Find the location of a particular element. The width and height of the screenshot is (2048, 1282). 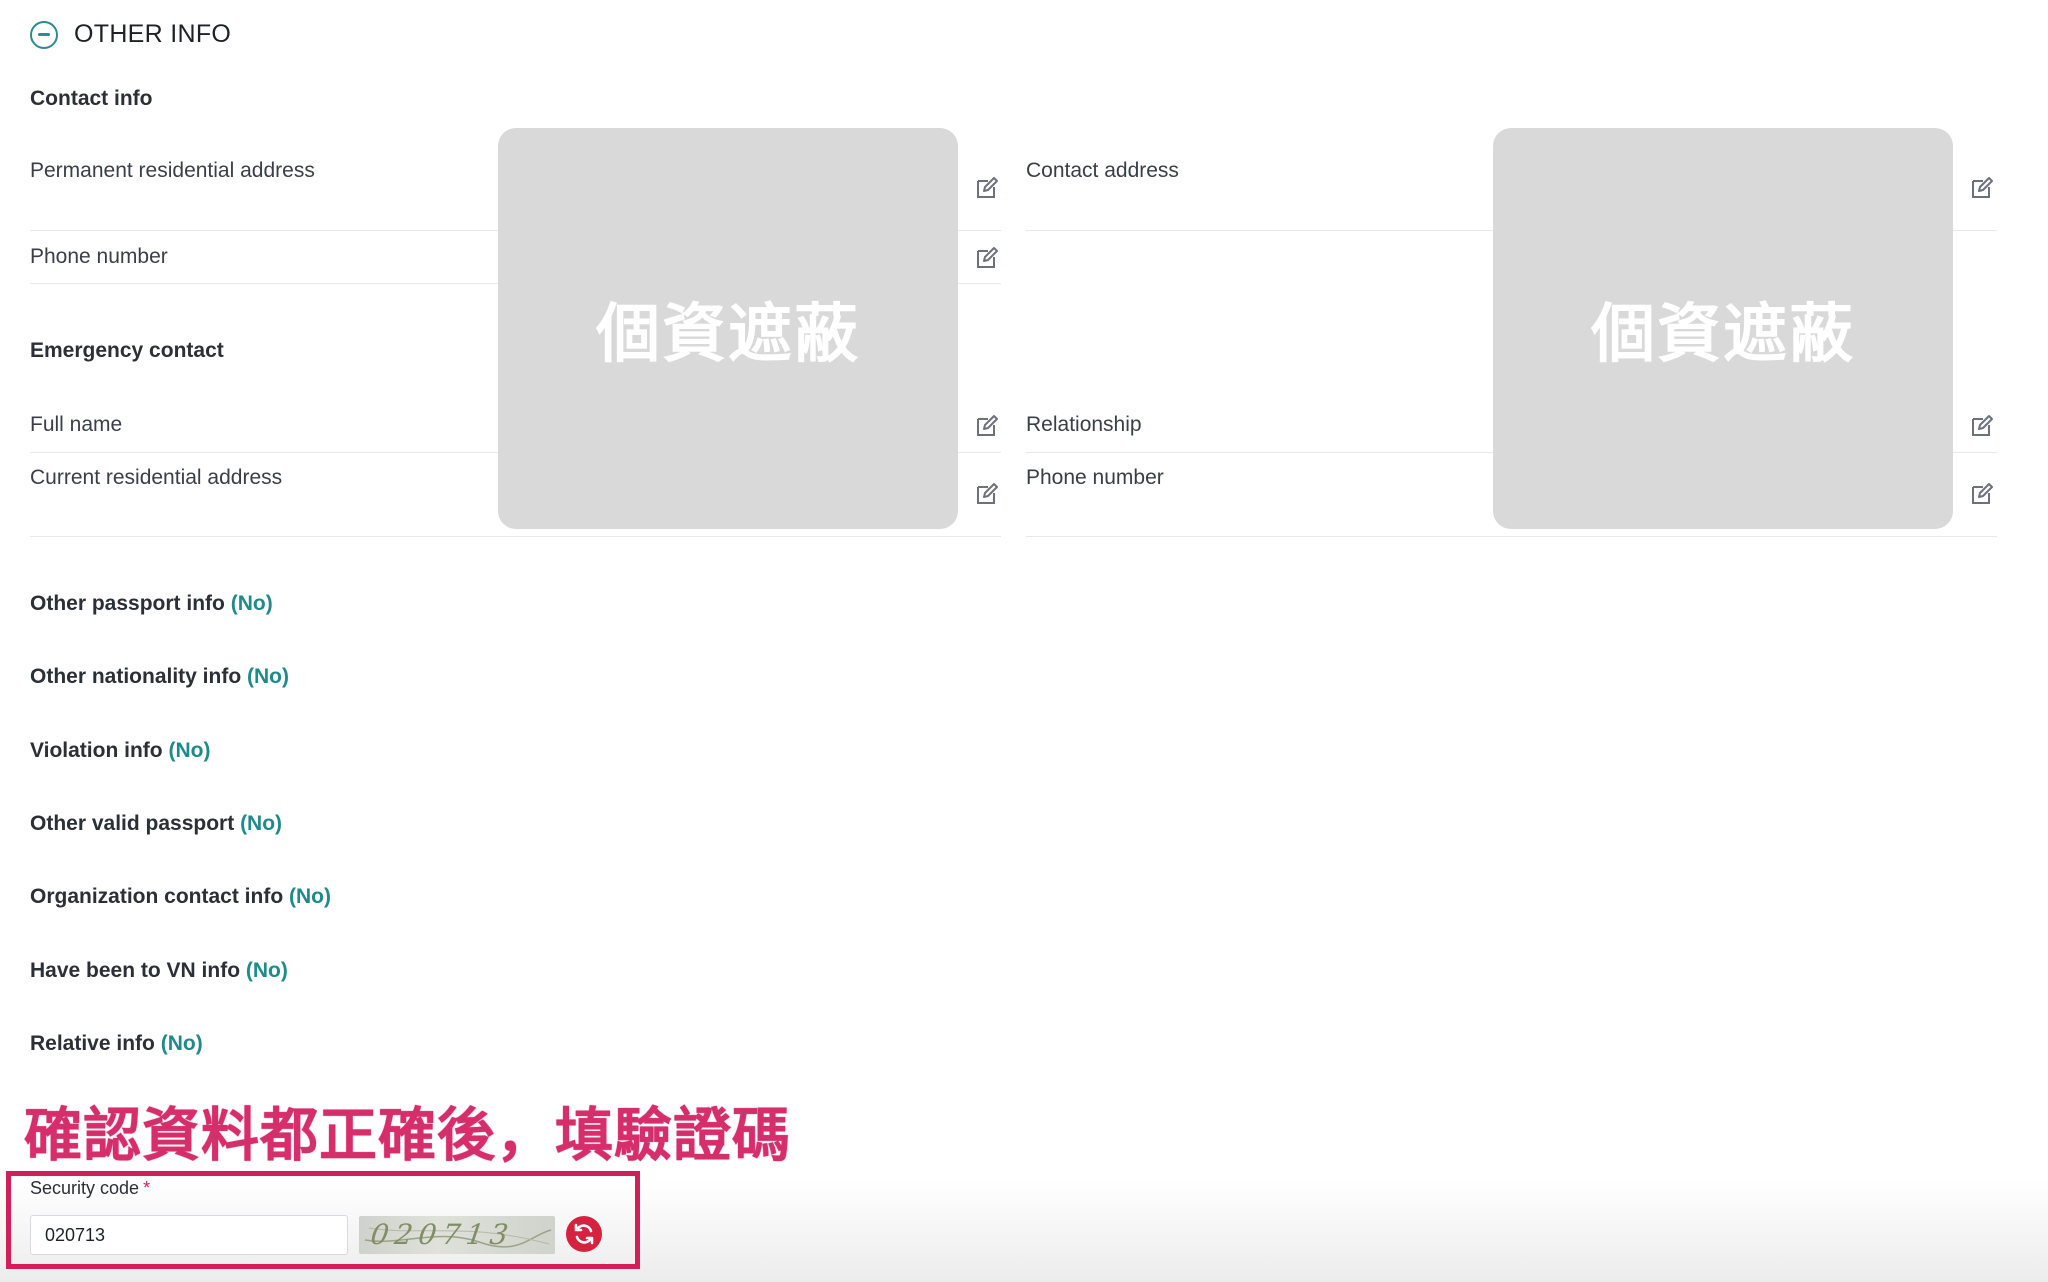

permanent-address-label: Permanent residential address is located at coordinates (172, 170).